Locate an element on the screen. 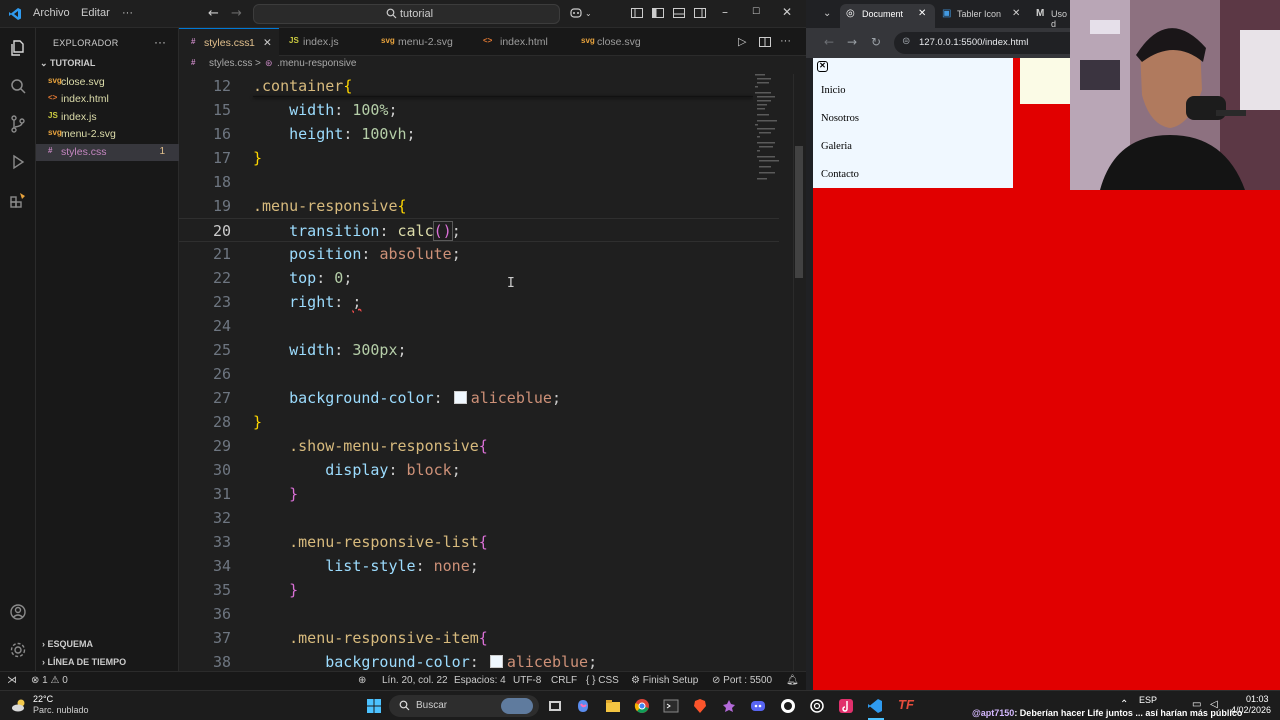 The height and width of the screenshot is (720, 1280). menu-archivo: Archivo is located at coordinates (51, 13).